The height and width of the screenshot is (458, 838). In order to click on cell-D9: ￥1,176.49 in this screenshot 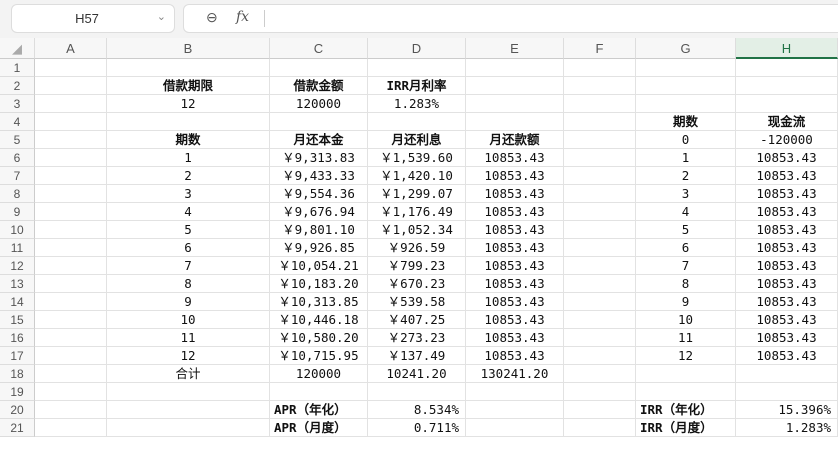, I will do `click(417, 212)`.